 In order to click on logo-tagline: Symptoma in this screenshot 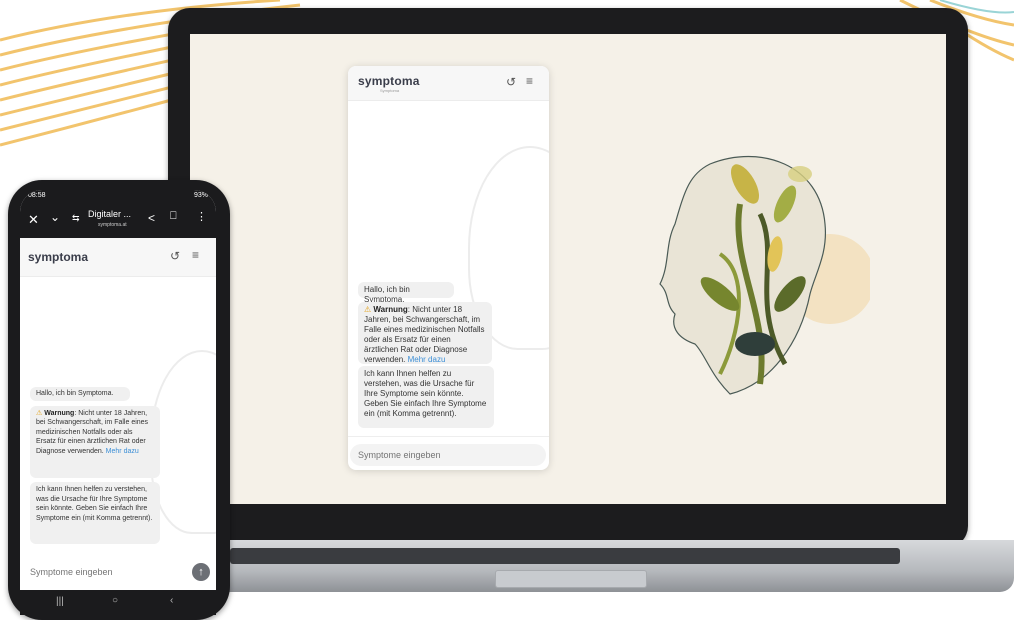, I will do `click(390, 90)`.